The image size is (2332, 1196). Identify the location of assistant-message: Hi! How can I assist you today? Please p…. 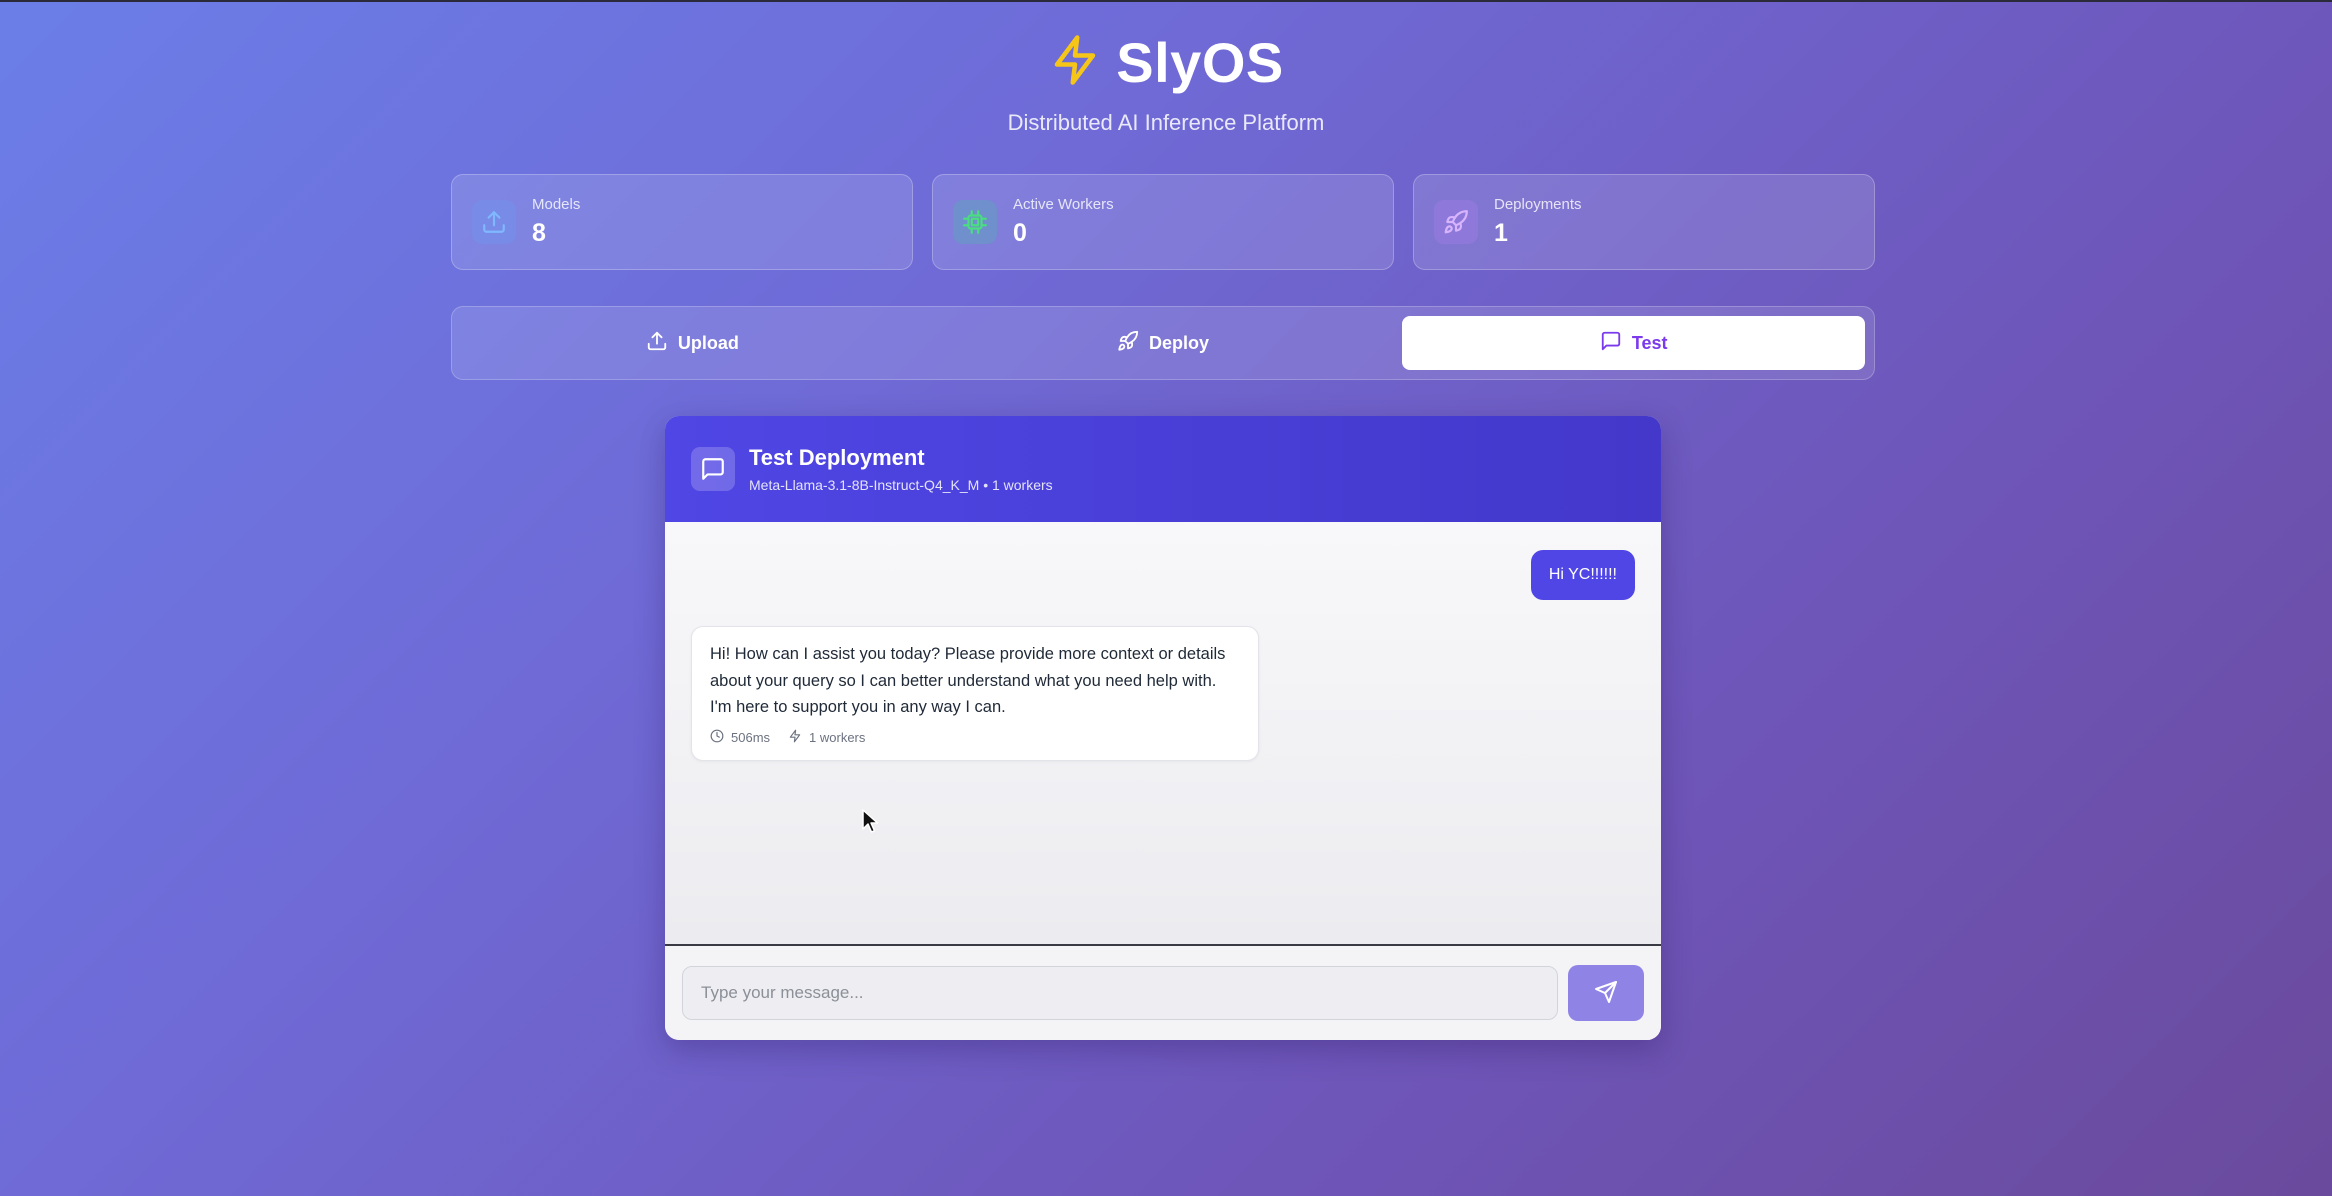
(975, 693).